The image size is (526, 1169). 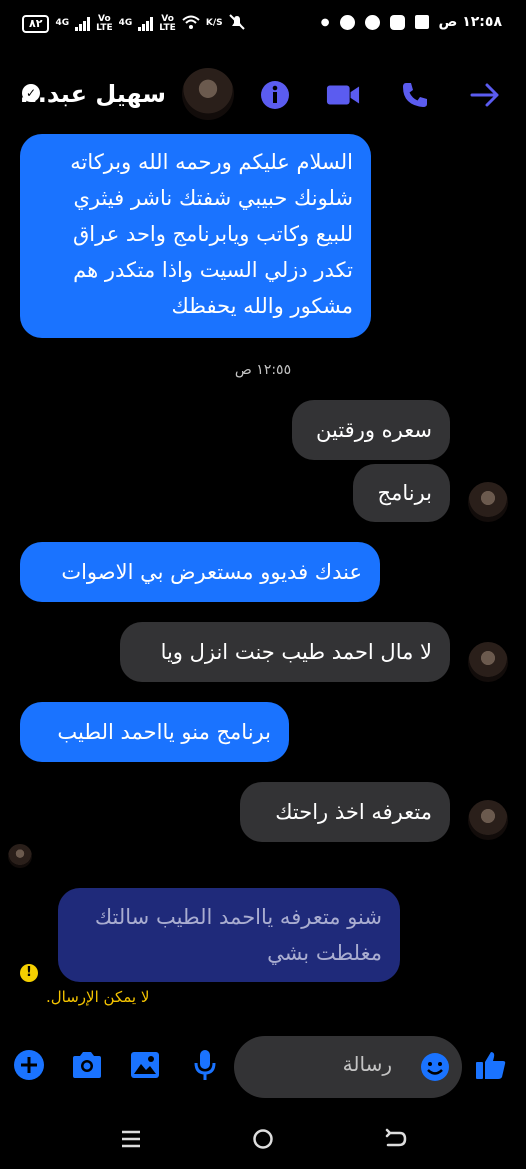 What do you see at coordinates (208, 94) in the screenshot?
I see `contact-avatar` at bounding box center [208, 94].